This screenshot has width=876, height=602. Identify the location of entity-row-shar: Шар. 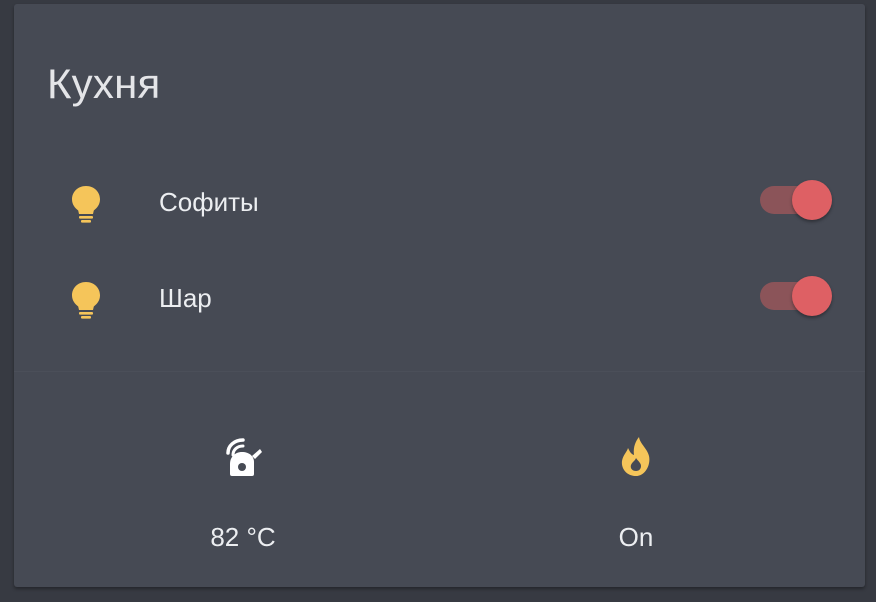
(439, 297).